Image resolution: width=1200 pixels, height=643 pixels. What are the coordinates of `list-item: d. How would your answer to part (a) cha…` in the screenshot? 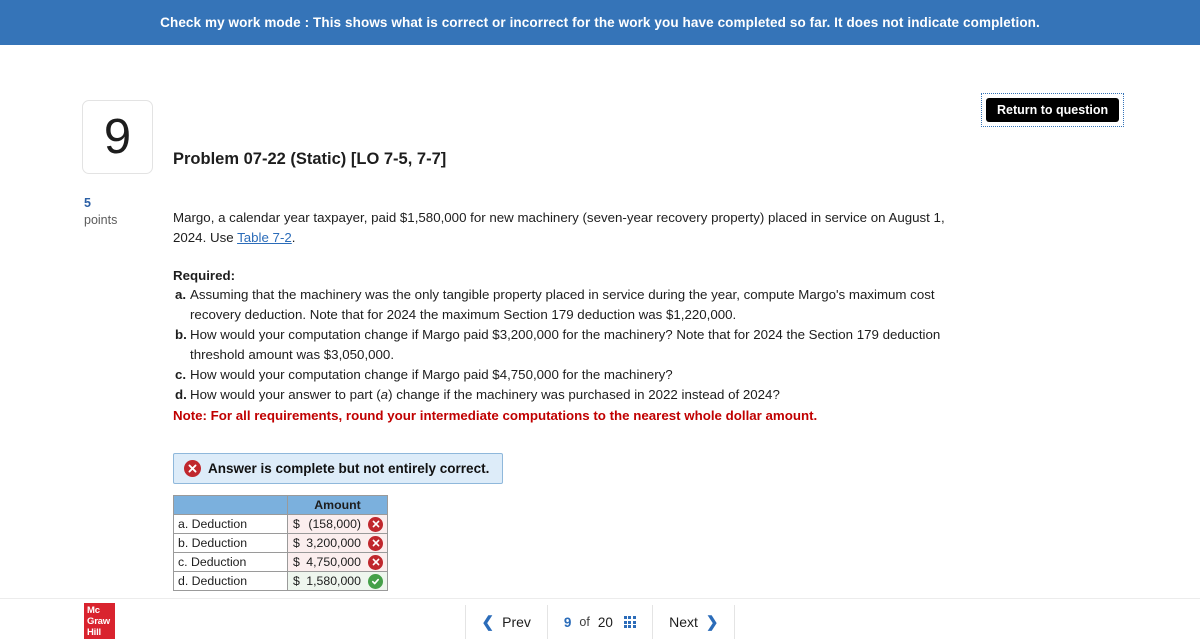 It's located at (573, 394).